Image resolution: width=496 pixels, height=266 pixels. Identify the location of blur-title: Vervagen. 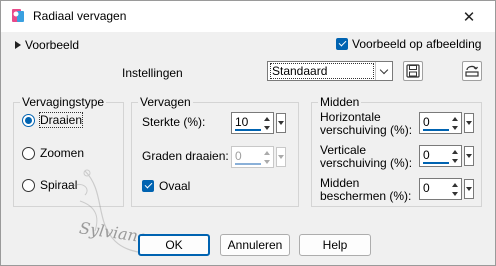
(165, 102).